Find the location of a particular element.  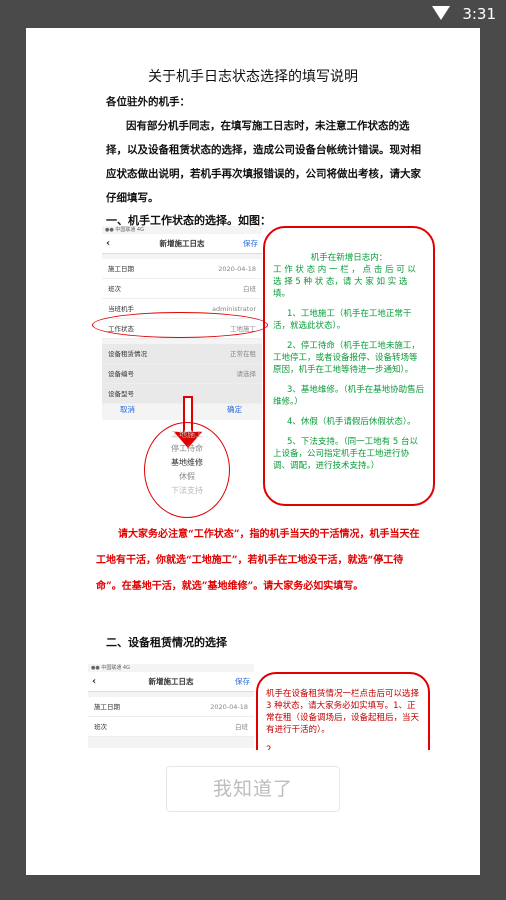

picker-toolbar: 取消 确定 is located at coordinates (182, 409).